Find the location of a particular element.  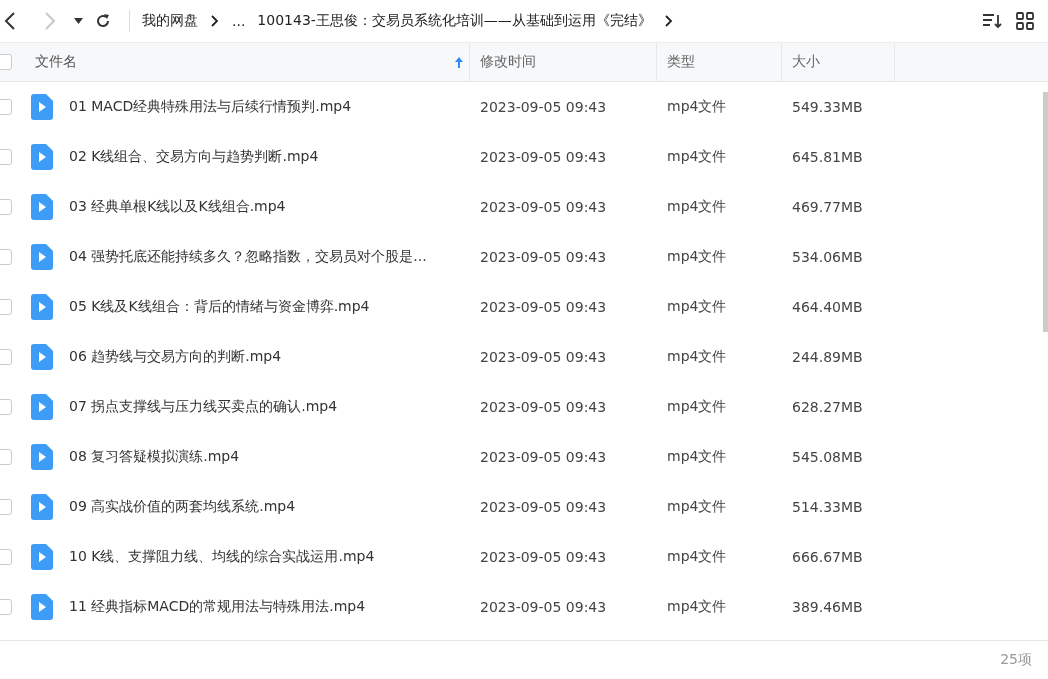

sort-arrow-icon is located at coordinates (459, 62).